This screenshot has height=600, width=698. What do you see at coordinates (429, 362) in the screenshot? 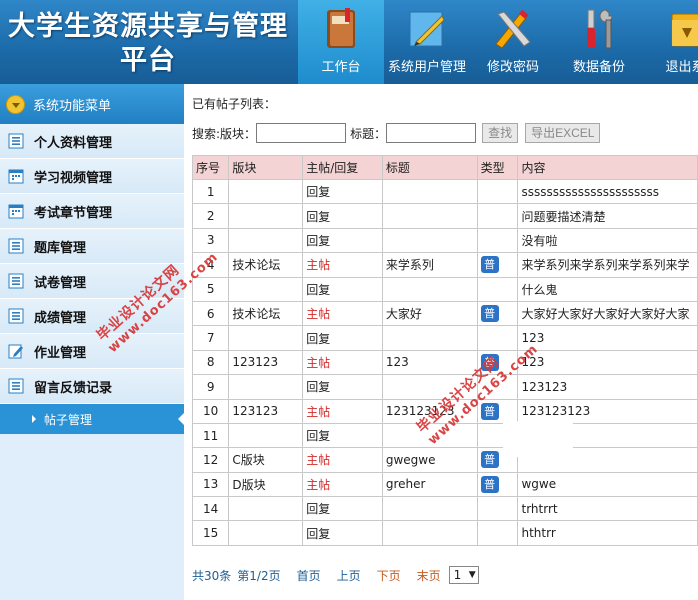
I see `cell-title: 123` at bounding box center [429, 362].